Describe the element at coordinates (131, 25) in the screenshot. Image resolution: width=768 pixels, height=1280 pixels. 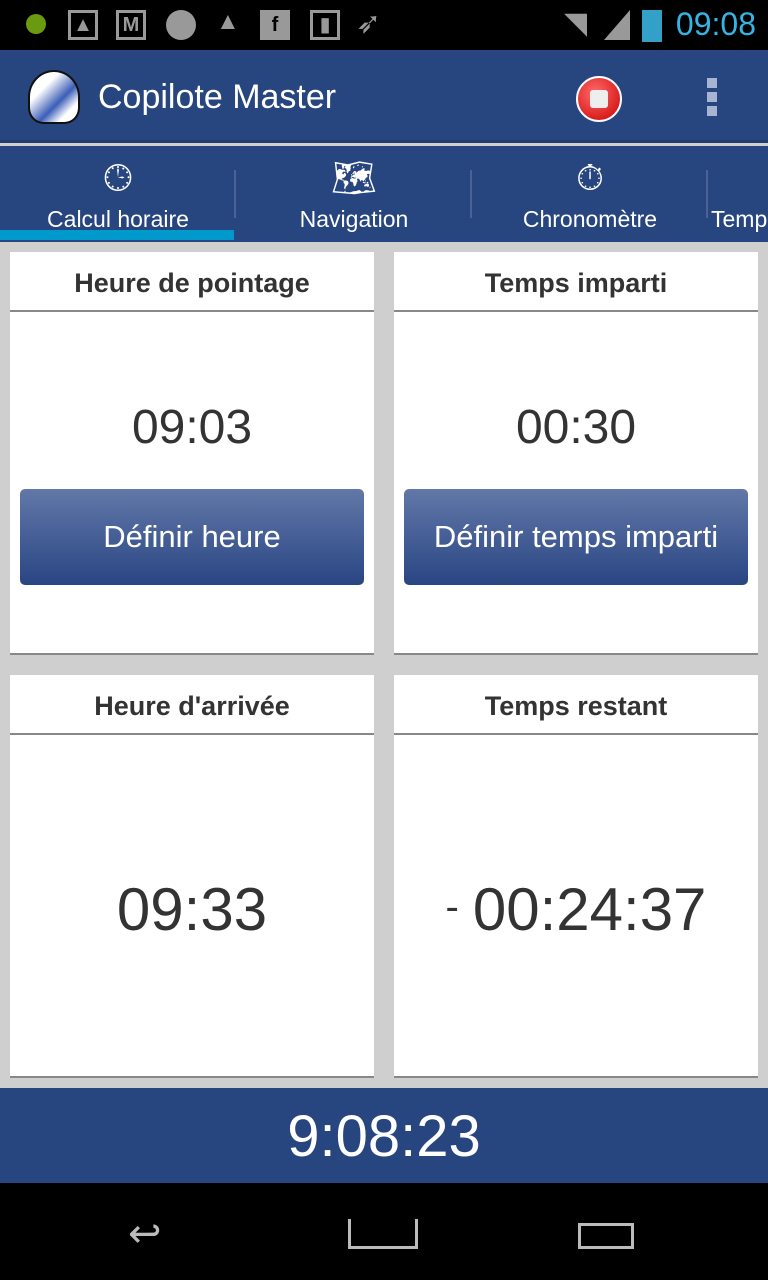
I see `gmail-icon: M` at that location.